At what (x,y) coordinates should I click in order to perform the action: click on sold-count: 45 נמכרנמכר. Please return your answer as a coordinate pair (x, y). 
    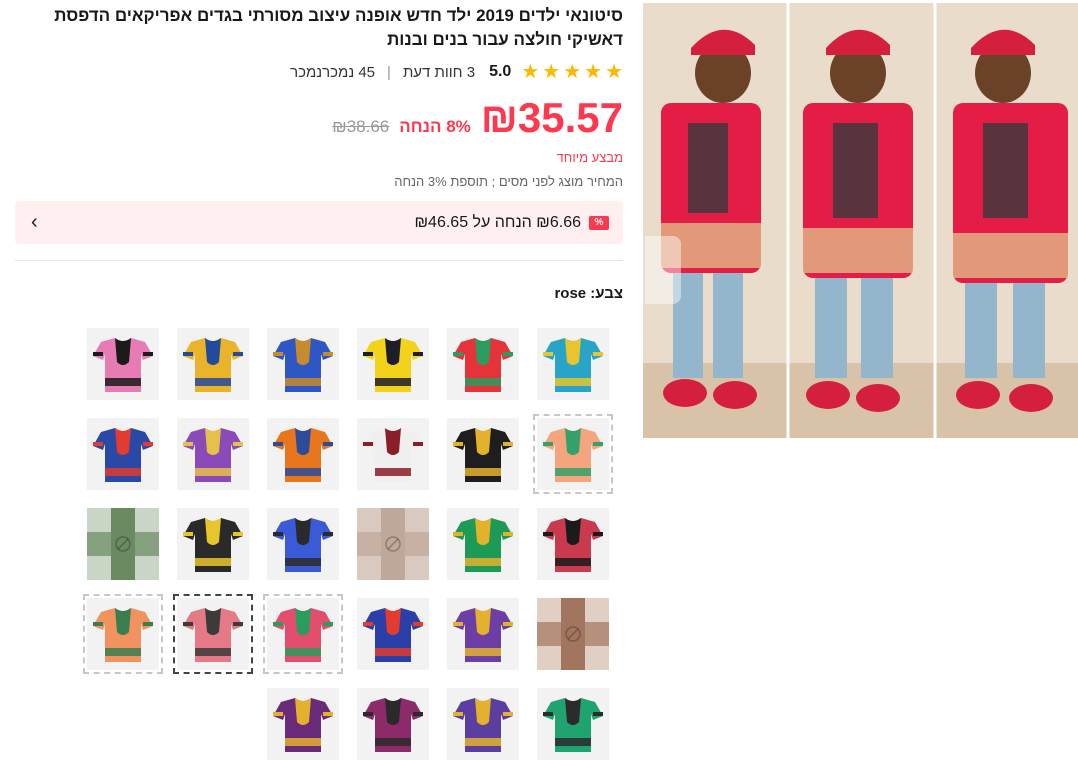
    Looking at the image, I should click on (333, 72).